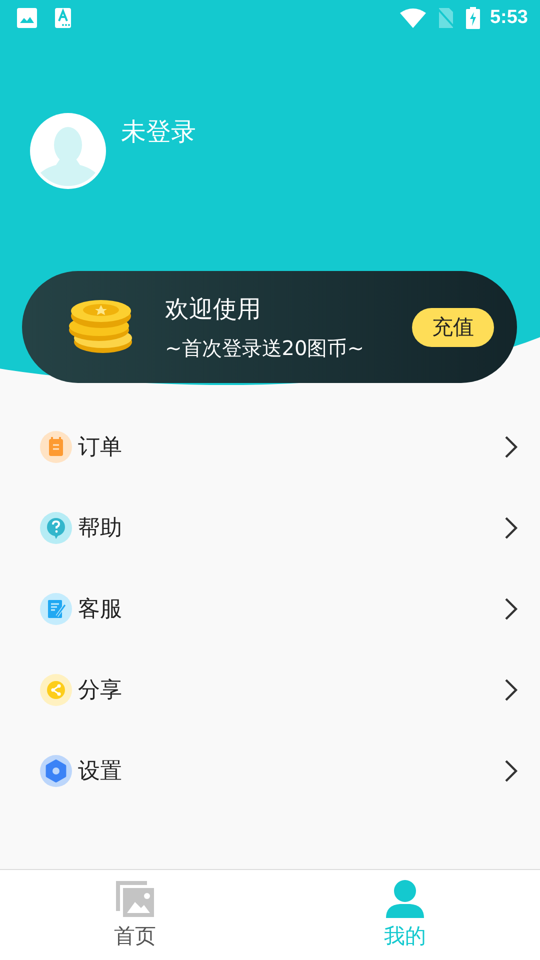 The width and height of the screenshot is (540, 960). What do you see at coordinates (265, 348) in the screenshot?
I see `promo-subtitle: ~首次登录送20图币~` at bounding box center [265, 348].